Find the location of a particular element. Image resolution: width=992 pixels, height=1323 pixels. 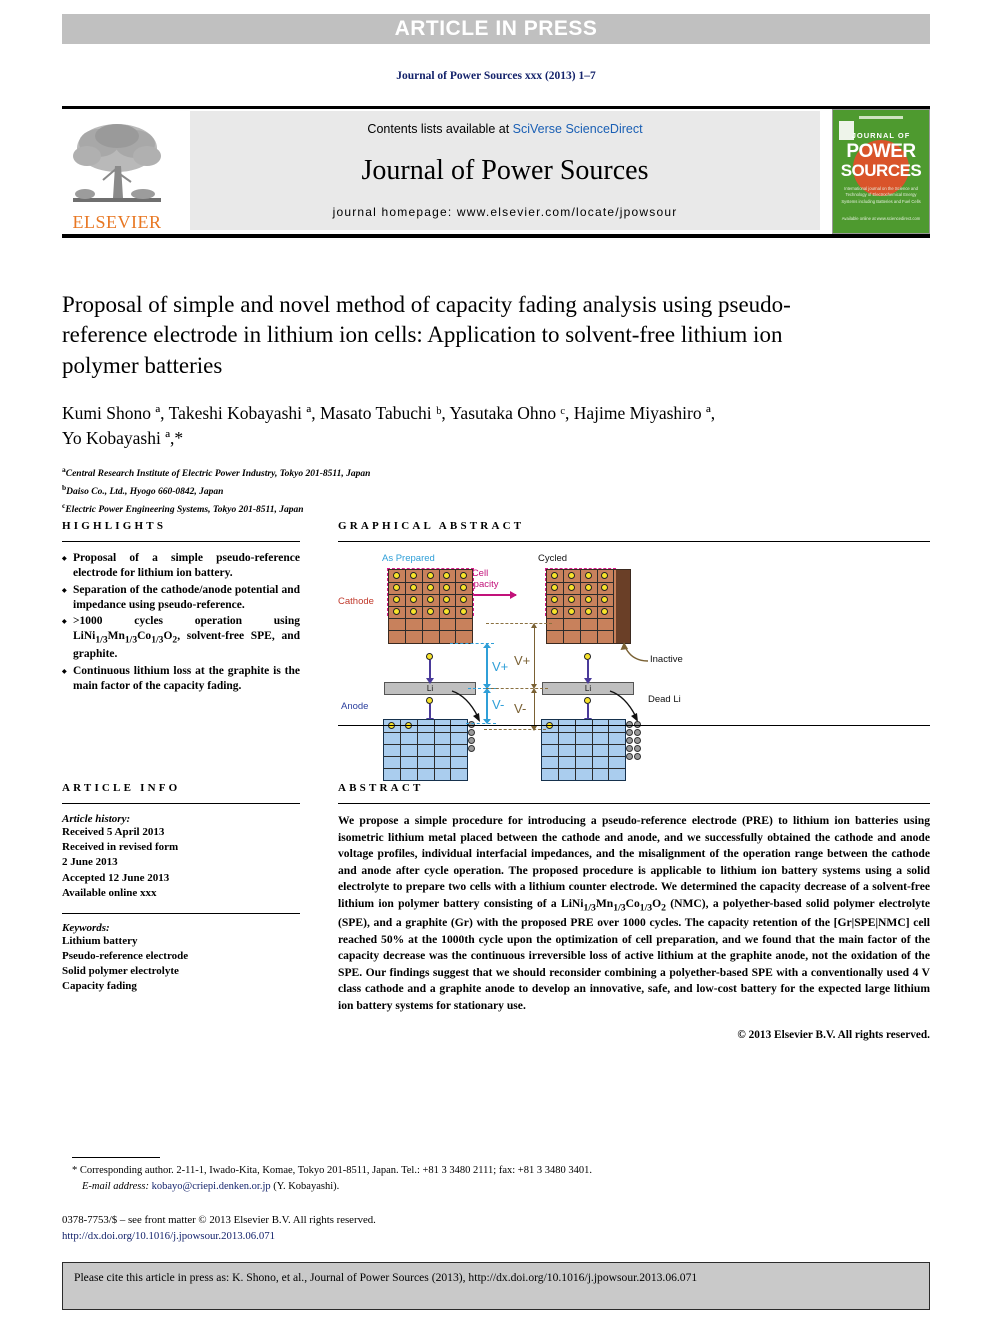

cover-sources-label: SOURCES is located at coordinates (881, 170).